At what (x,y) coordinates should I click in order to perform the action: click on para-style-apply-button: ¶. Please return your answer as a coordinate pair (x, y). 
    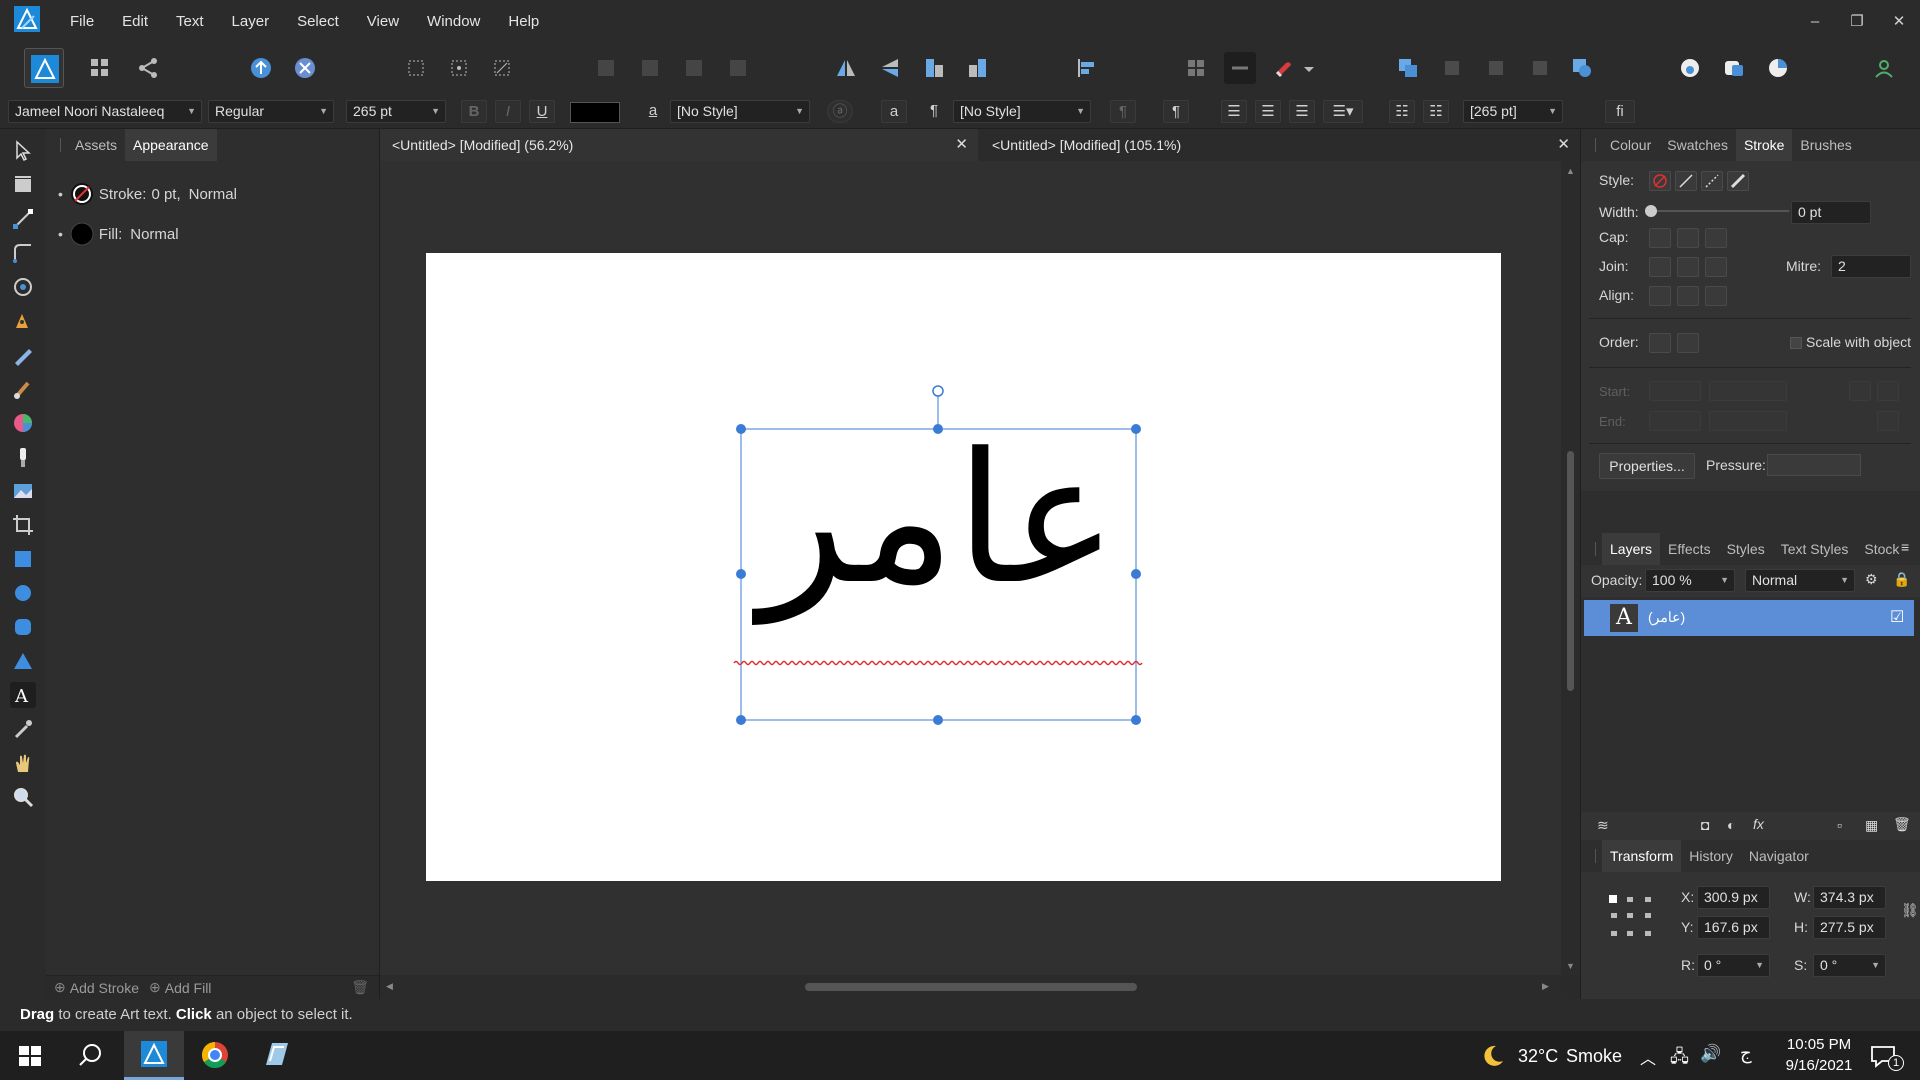
    Looking at the image, I should click on (1176, 111).